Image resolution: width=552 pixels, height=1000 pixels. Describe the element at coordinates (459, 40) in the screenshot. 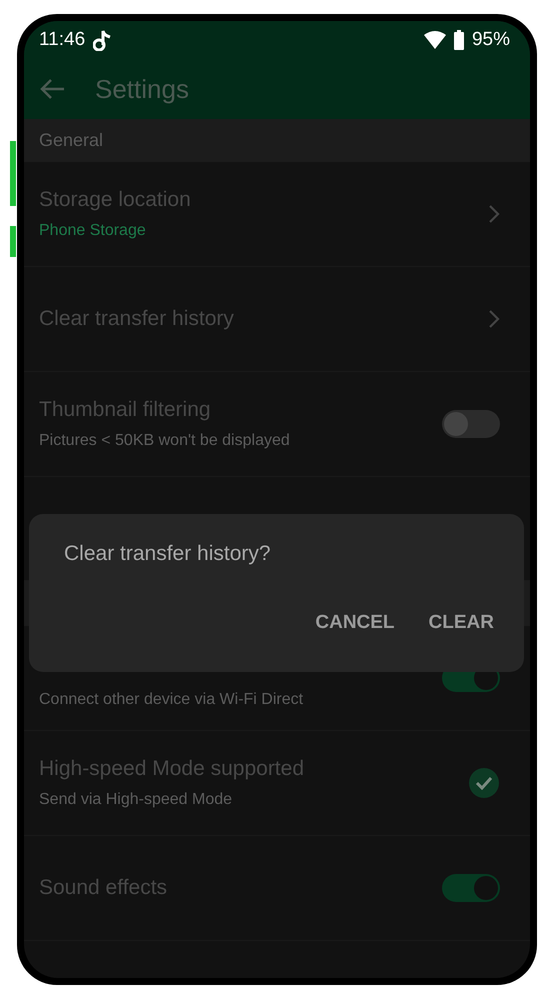

I see `battery-icon` at that location.